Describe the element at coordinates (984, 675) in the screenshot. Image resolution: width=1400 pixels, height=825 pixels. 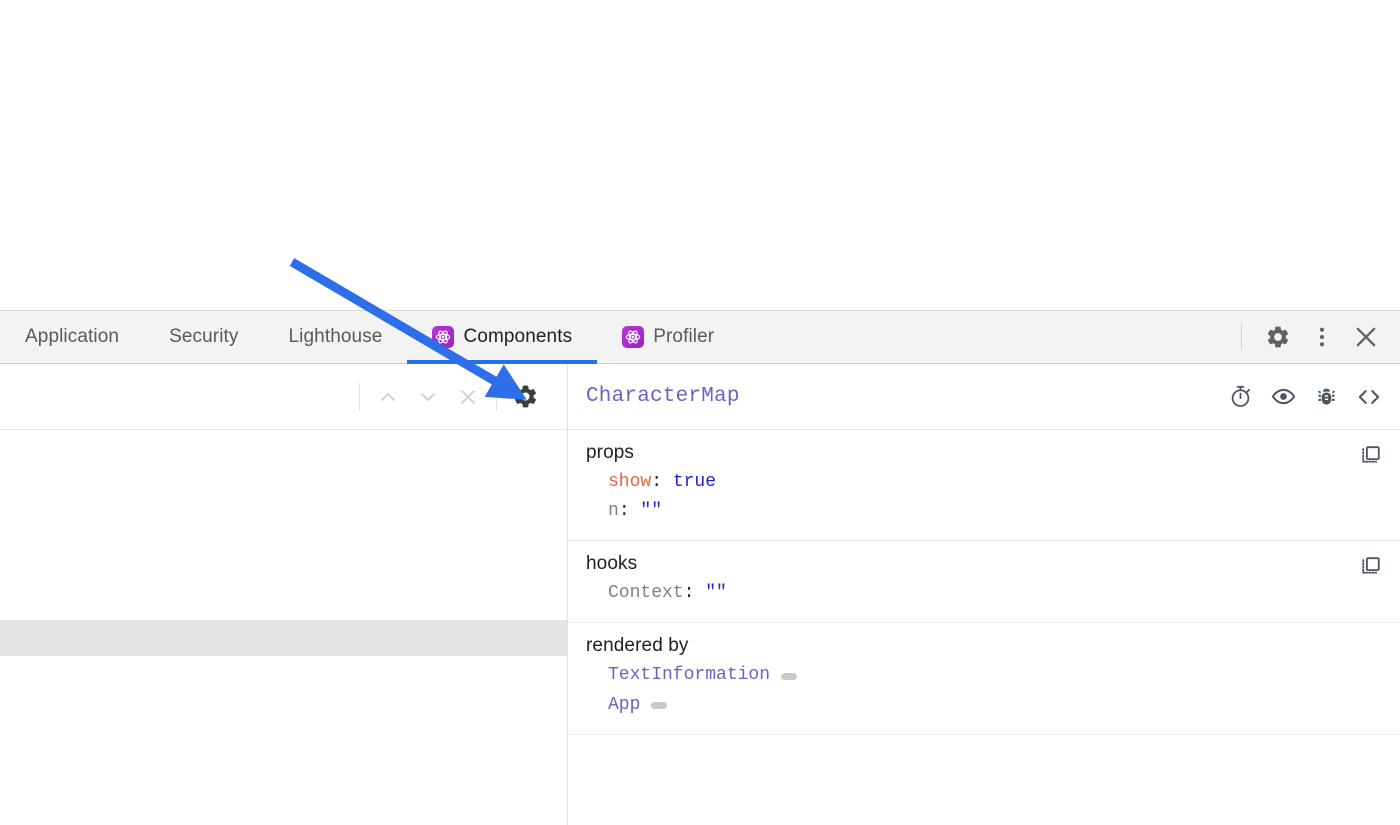
I see `rendered-by-row-textinformation: TextInformation` at that location.